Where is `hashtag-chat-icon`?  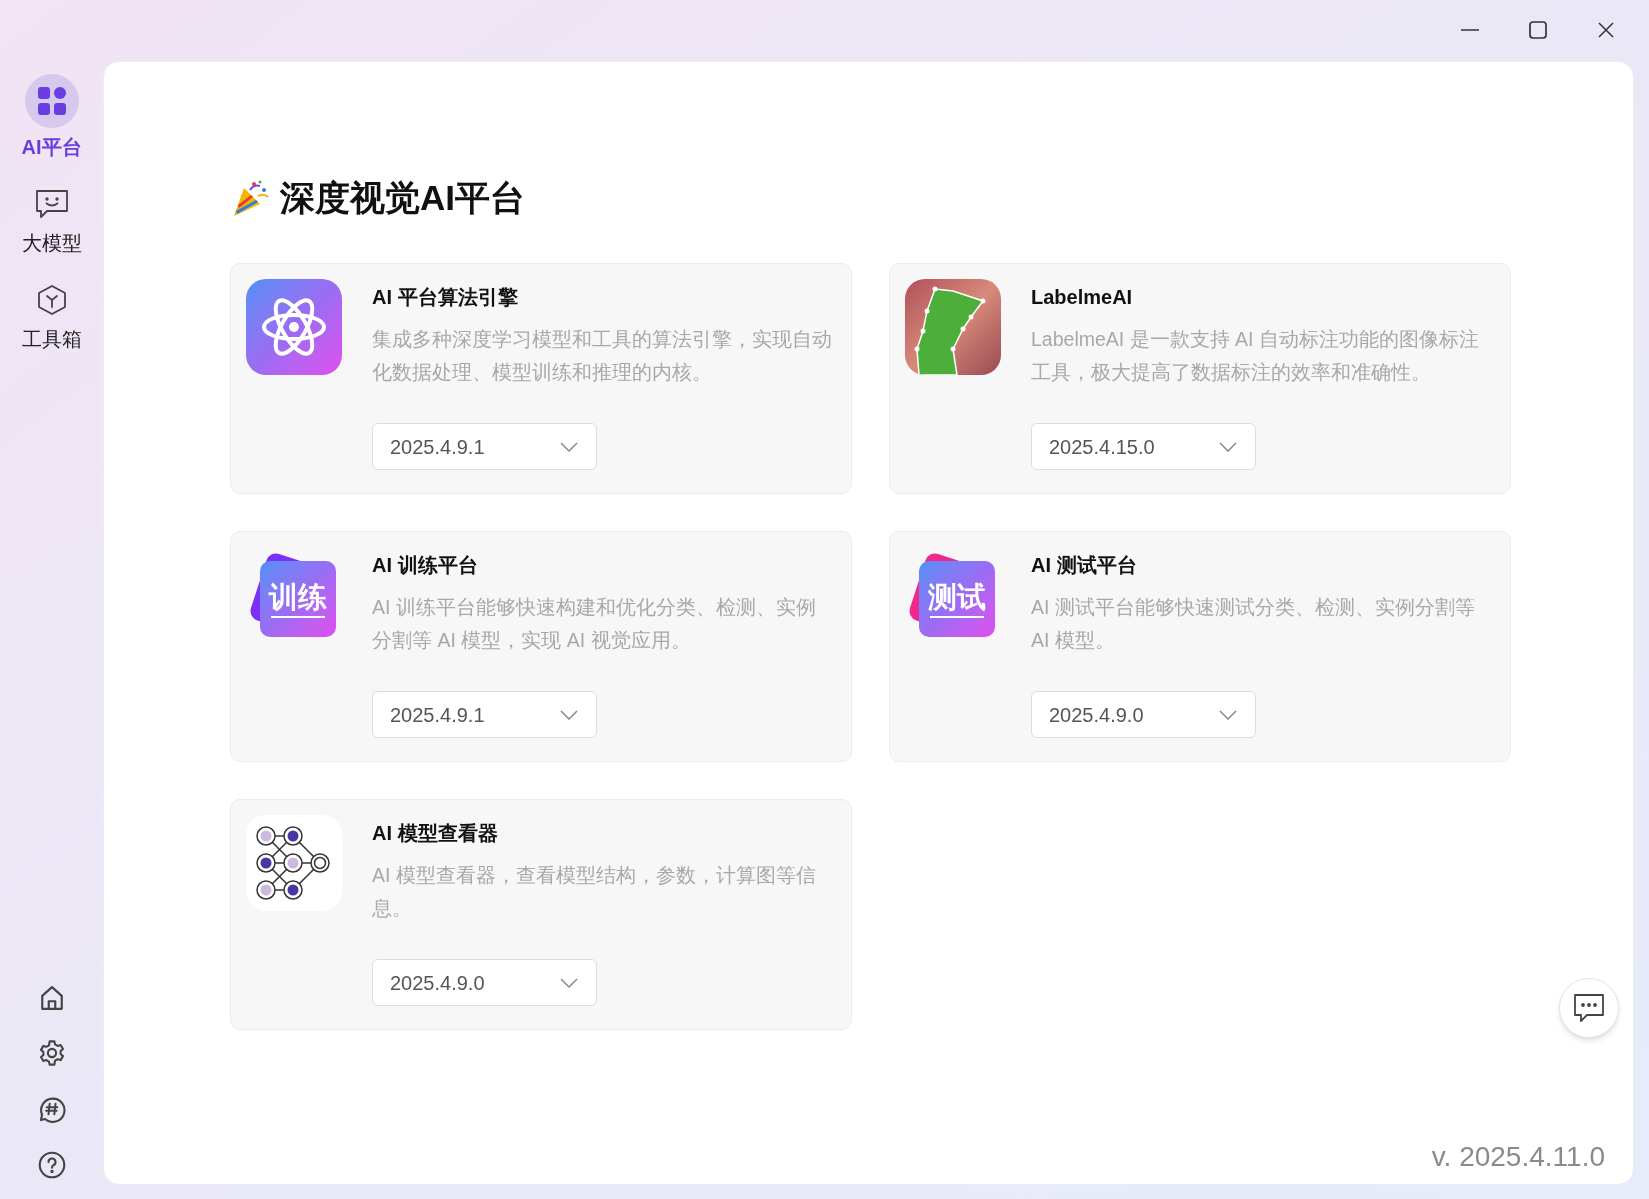 hashtag-chat-icon is located at coordinates (51, 1109).